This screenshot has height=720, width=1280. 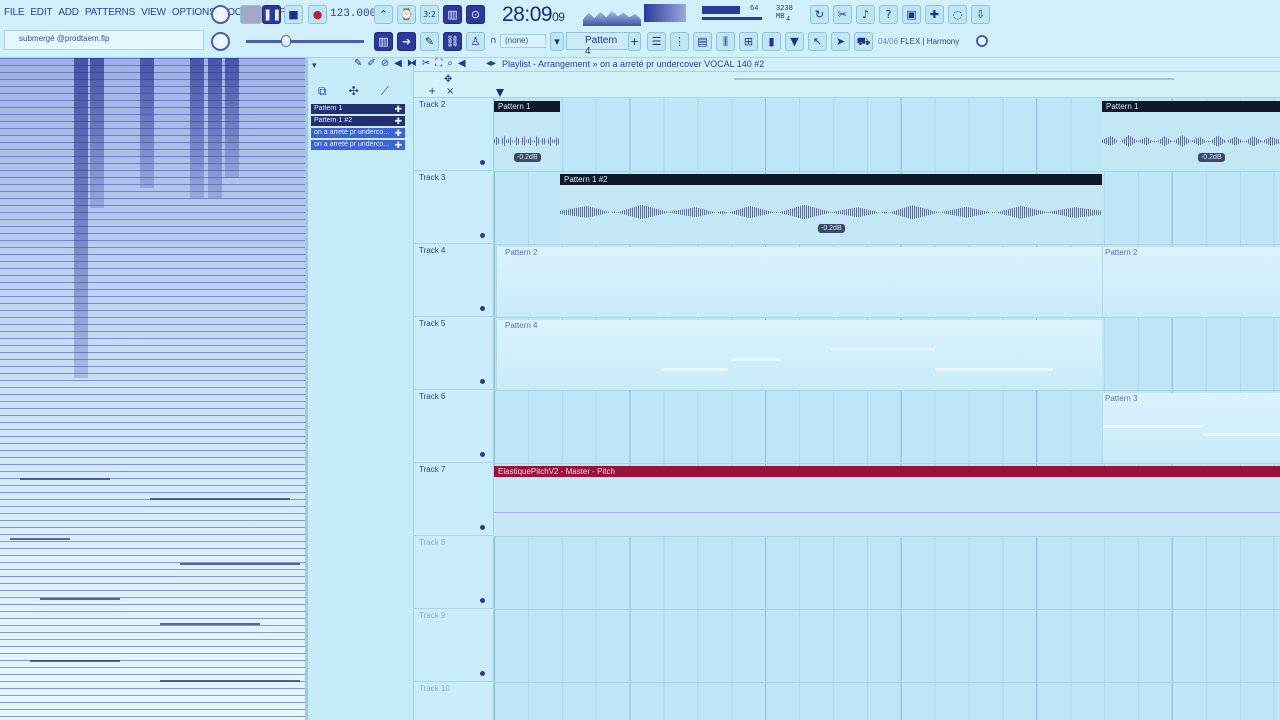 I want to click on blend-notes-icon: ▥, so click(x=452, y=14).